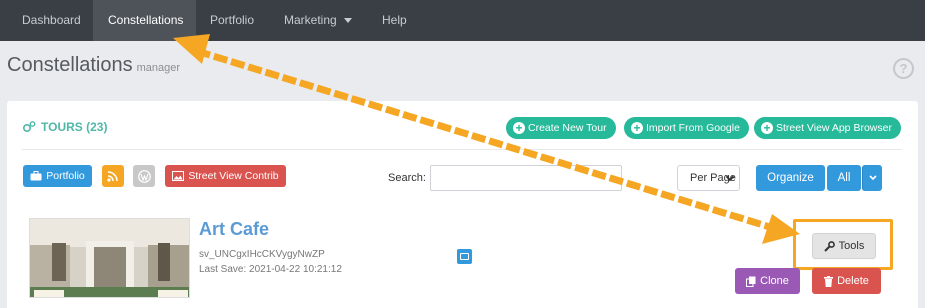  I want to click on nav-dashboard: Dashboard, so click(46, 20).